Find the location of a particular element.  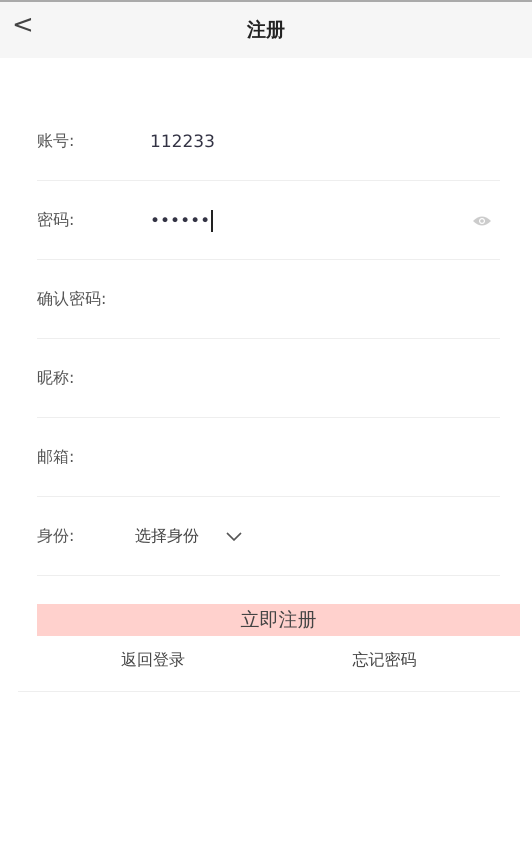

field-label: 昵称: is located at coordinates (56, 378).